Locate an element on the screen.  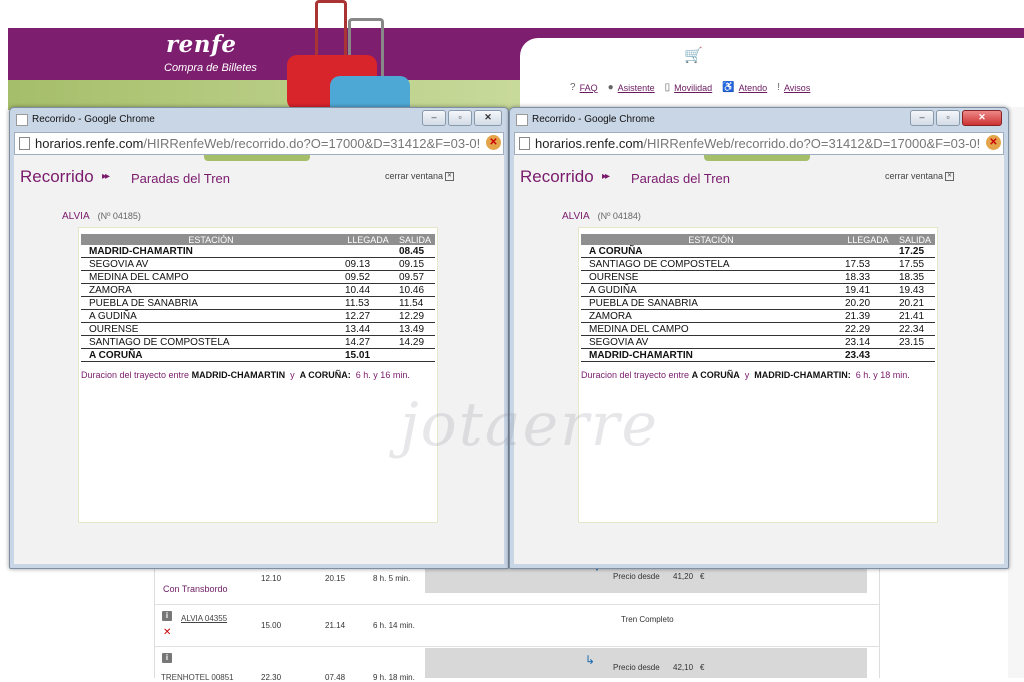
price-value: 42,10 is located at coordinates (683, 667).